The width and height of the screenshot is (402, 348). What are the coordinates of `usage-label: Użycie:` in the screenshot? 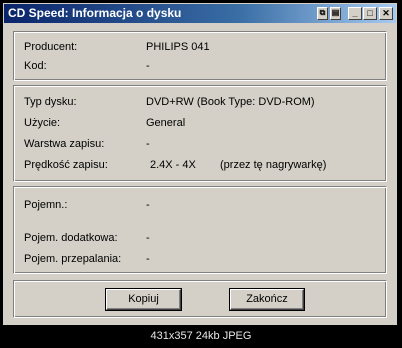 It's located at (42, 123).